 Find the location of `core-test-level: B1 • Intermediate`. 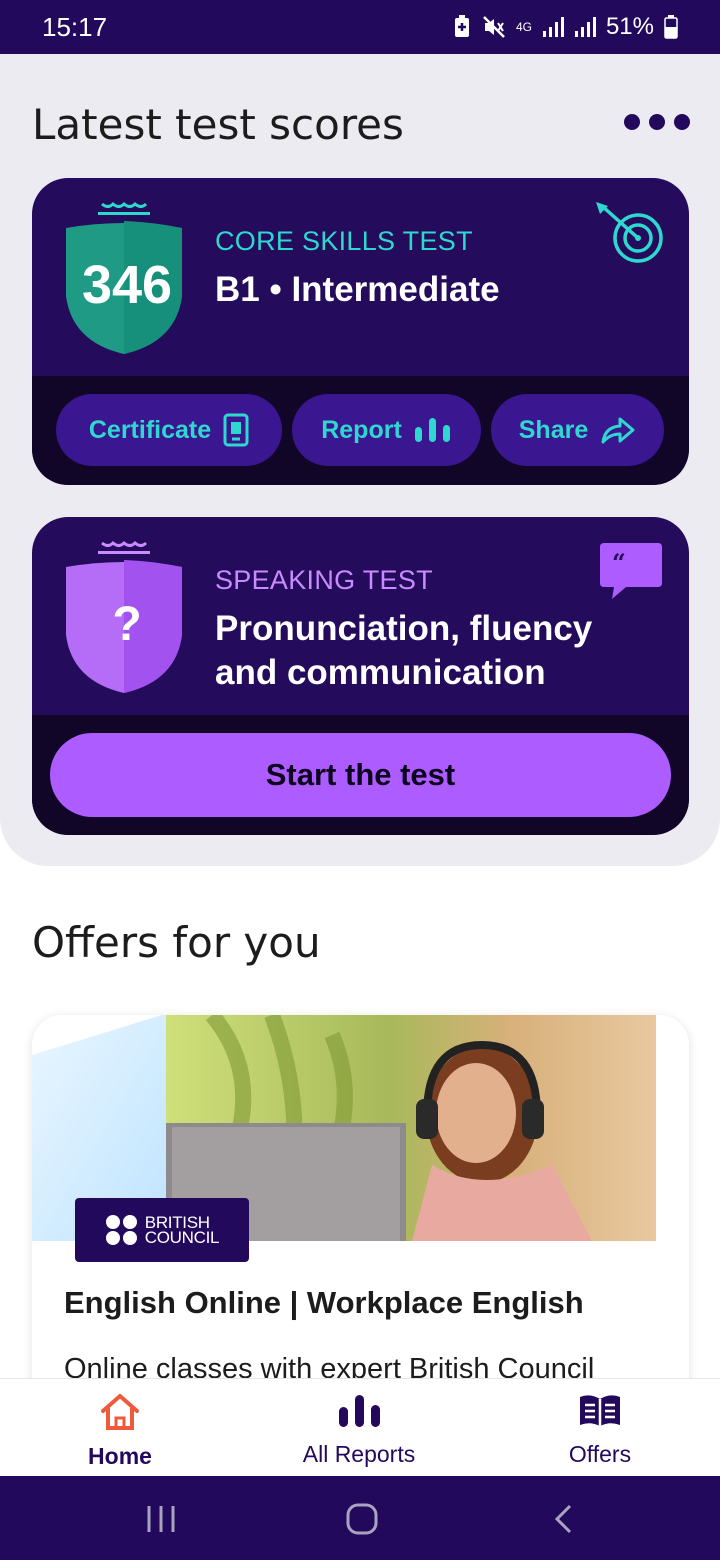

core-test-level: B1 • Intermediate is located at coordinates (357, 289).